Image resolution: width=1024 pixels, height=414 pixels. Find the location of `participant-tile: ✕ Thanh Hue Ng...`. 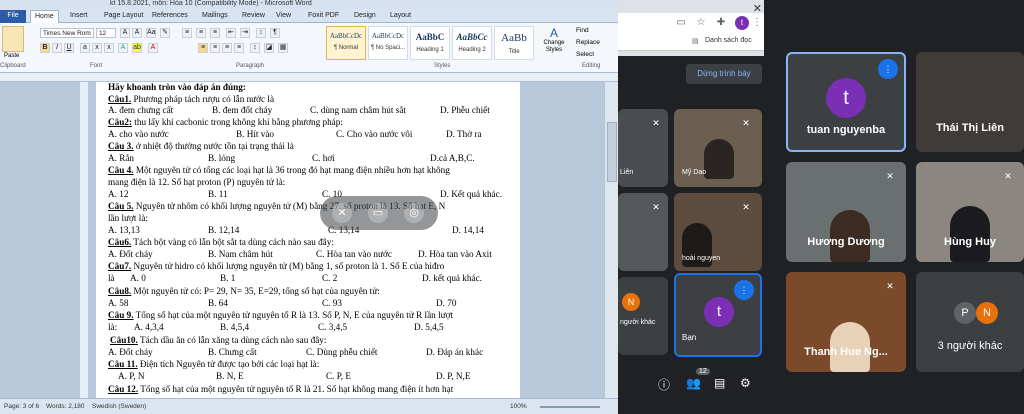

participant-tile: ✕ Thanh Hue Ng... is located at coordinates (846, 322).